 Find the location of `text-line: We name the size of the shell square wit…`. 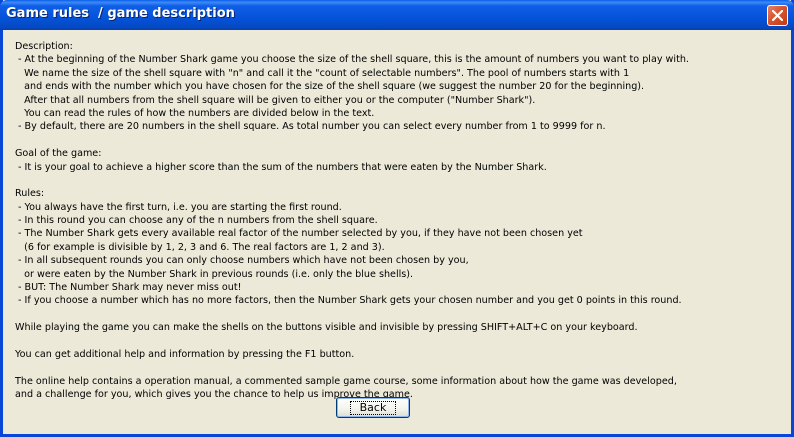

text-line: We name the size of the shell square wit… is located at coordinates (322, 73).